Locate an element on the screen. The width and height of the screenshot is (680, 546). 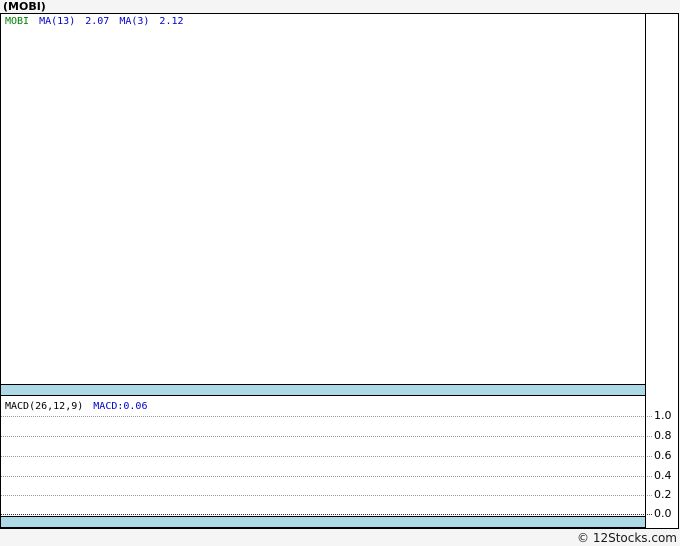
price-panel-date-band is located at coordinates (323, 390).